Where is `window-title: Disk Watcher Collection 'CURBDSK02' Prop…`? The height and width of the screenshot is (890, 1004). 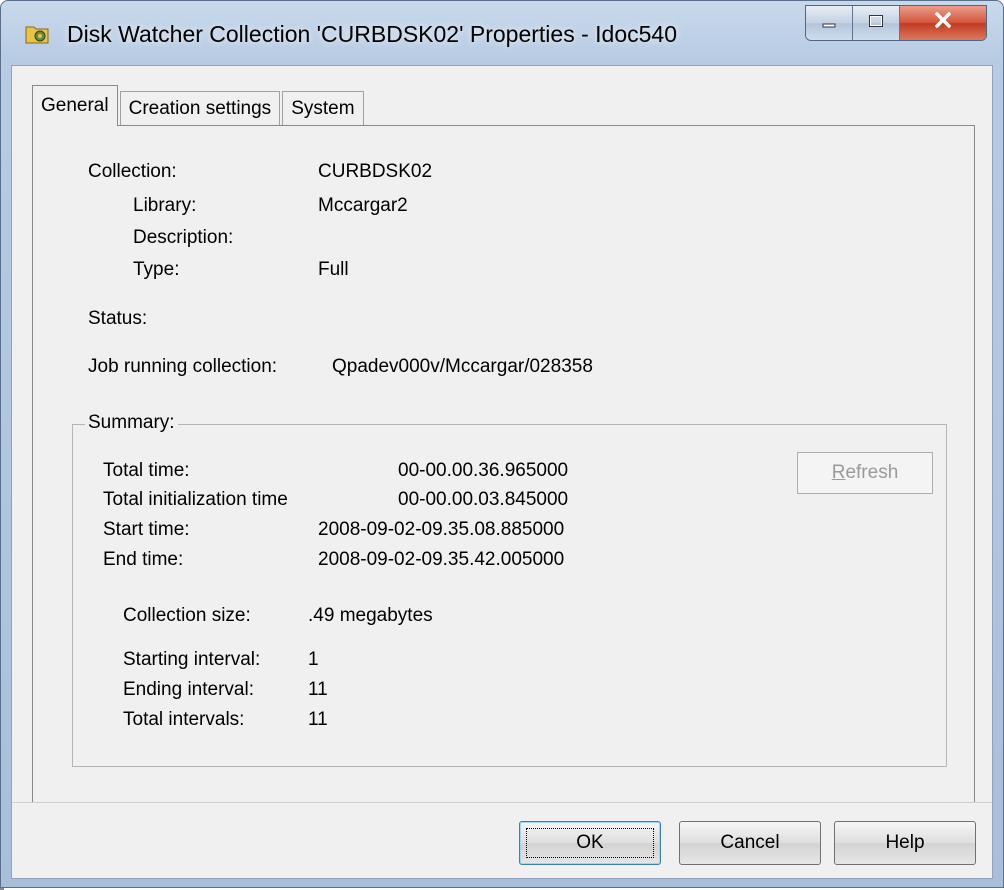
window-title: Disk Watcher Collection 'CURBDSK02' Prop… is located at coordinates (372, 34).